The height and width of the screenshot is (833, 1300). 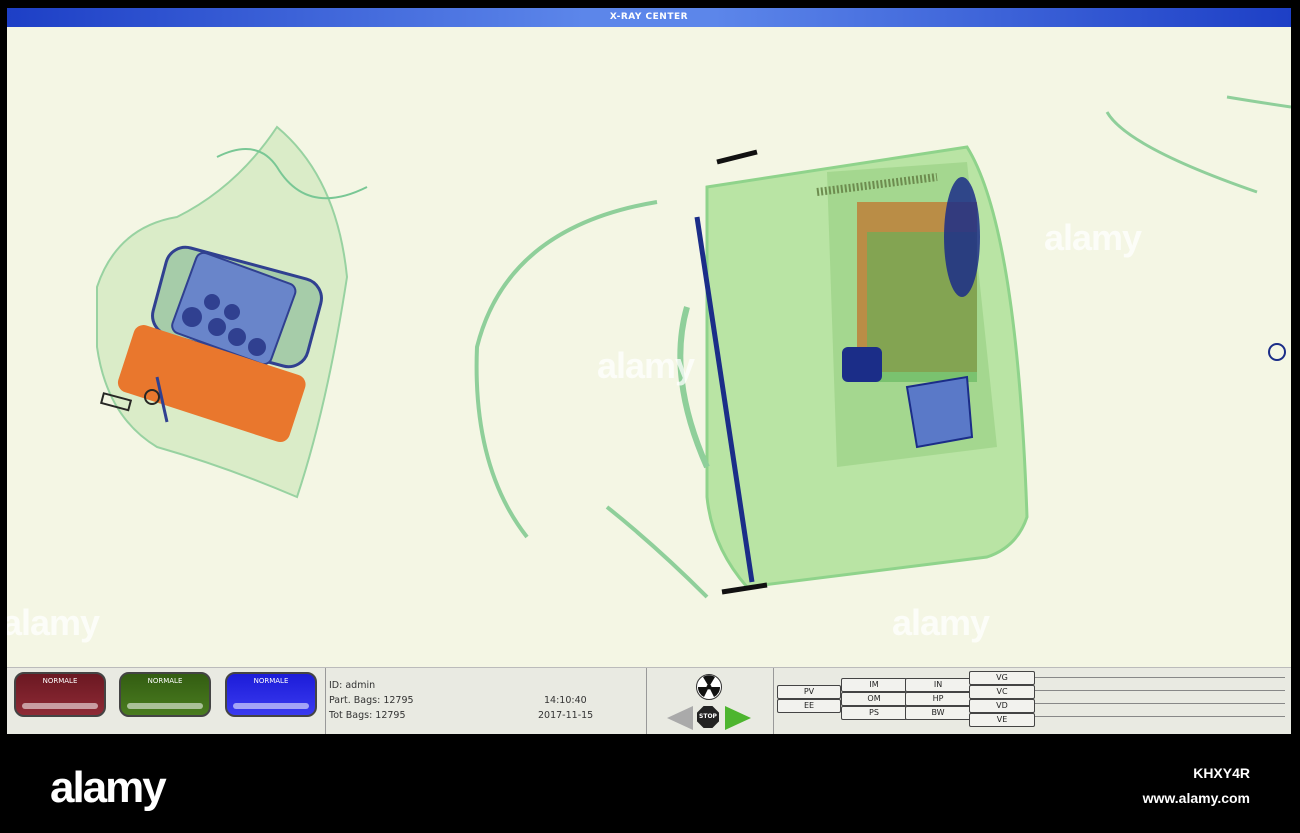 I want to click on operator-id: ID: admin, so click(x=352, y=685).